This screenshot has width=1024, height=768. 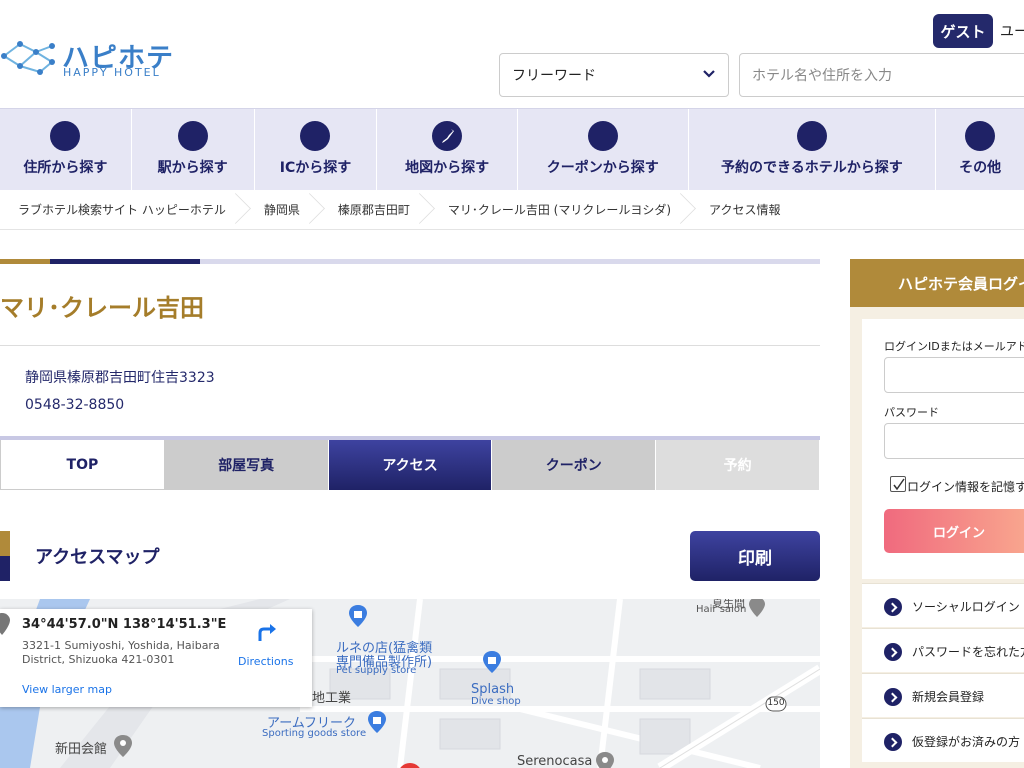 I want to click on search-placeholder: ホテル名や住所を入力, so click(x=822, y=76).